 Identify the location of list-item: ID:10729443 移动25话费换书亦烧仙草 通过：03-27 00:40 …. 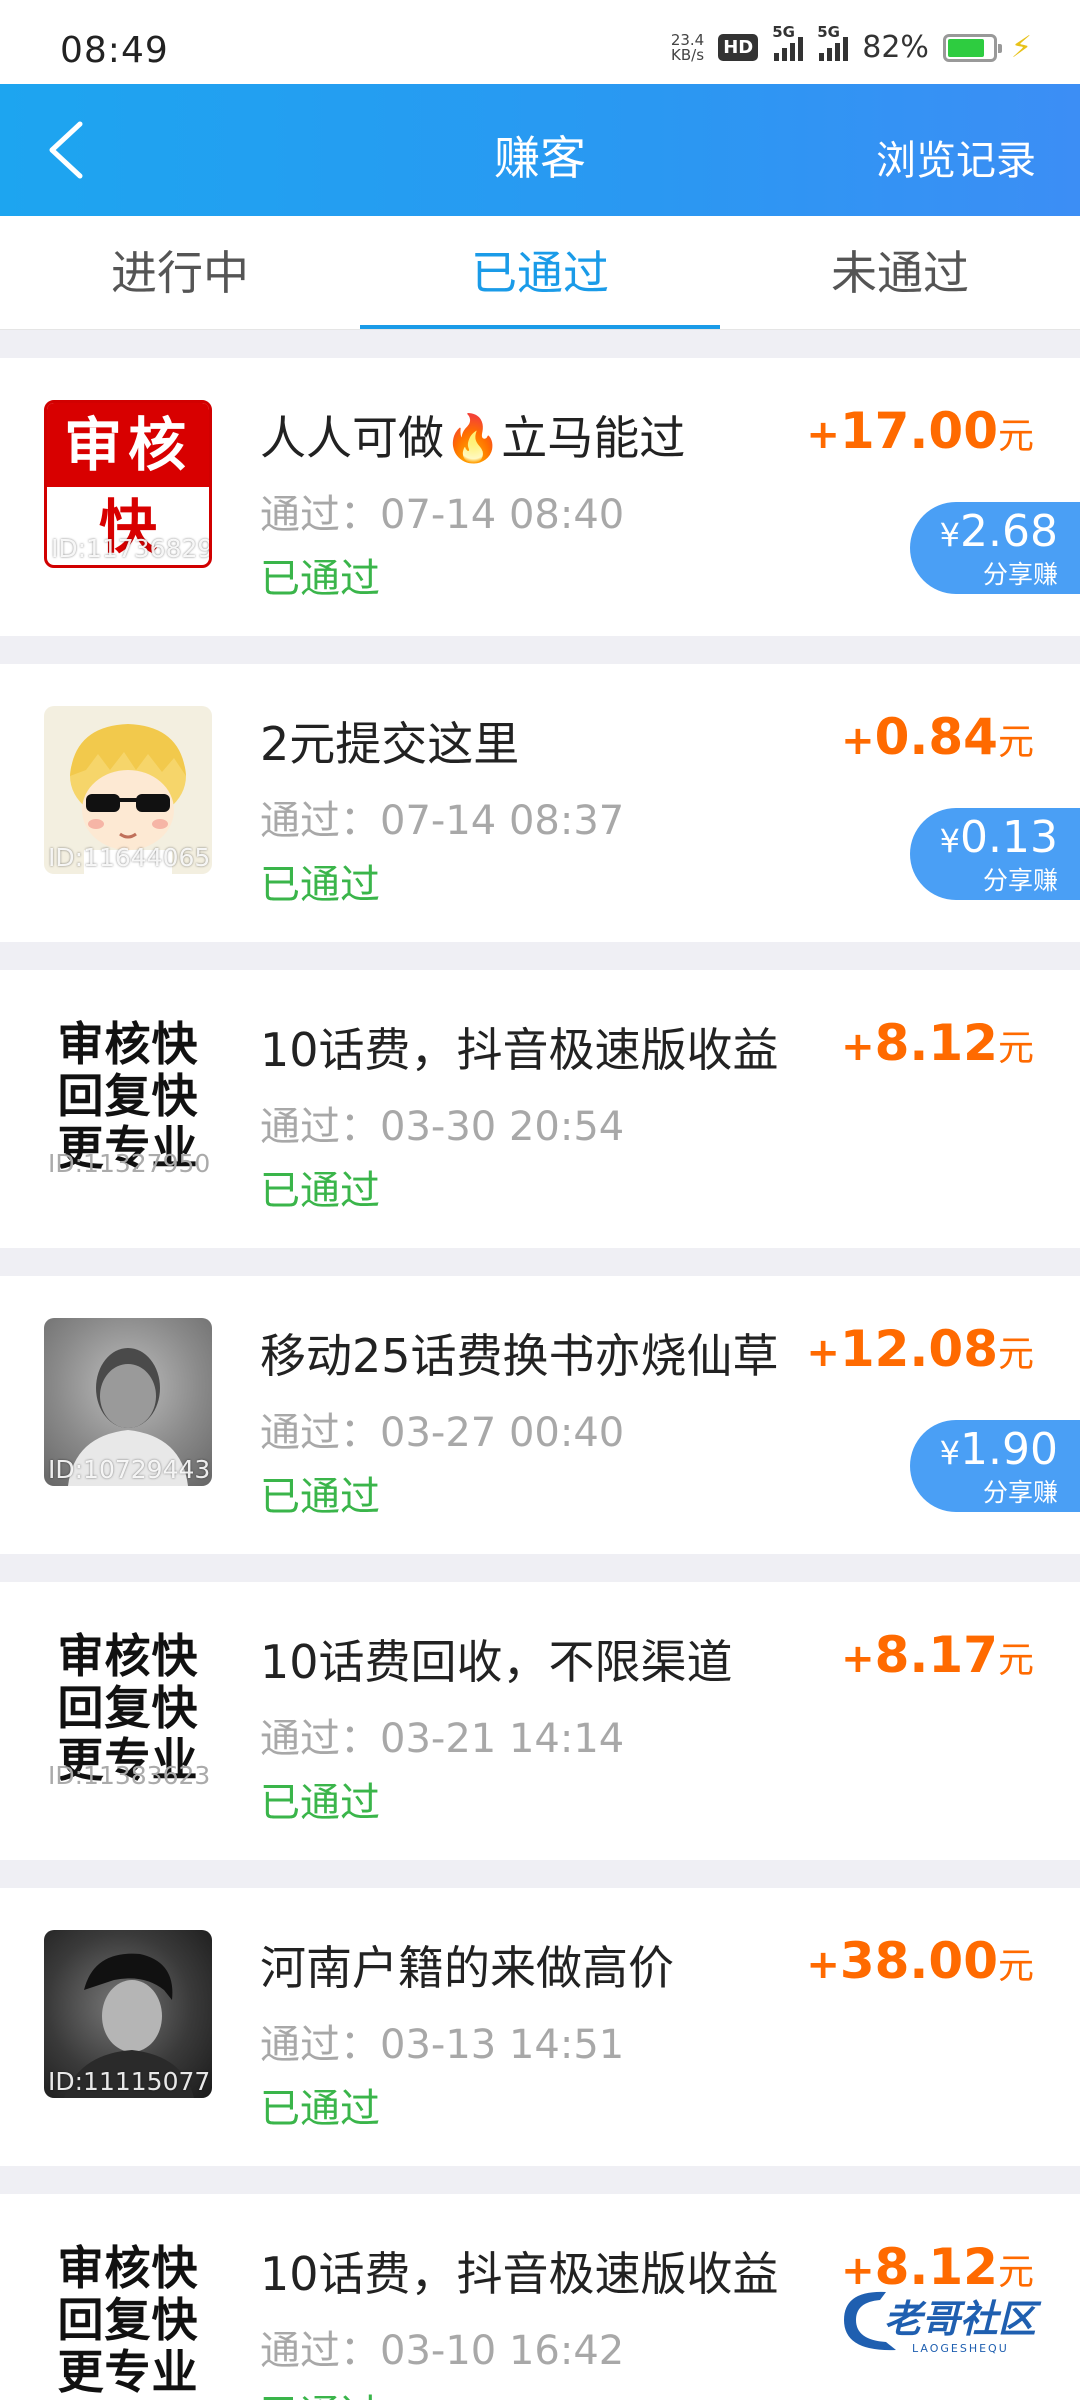
(540, 1415).